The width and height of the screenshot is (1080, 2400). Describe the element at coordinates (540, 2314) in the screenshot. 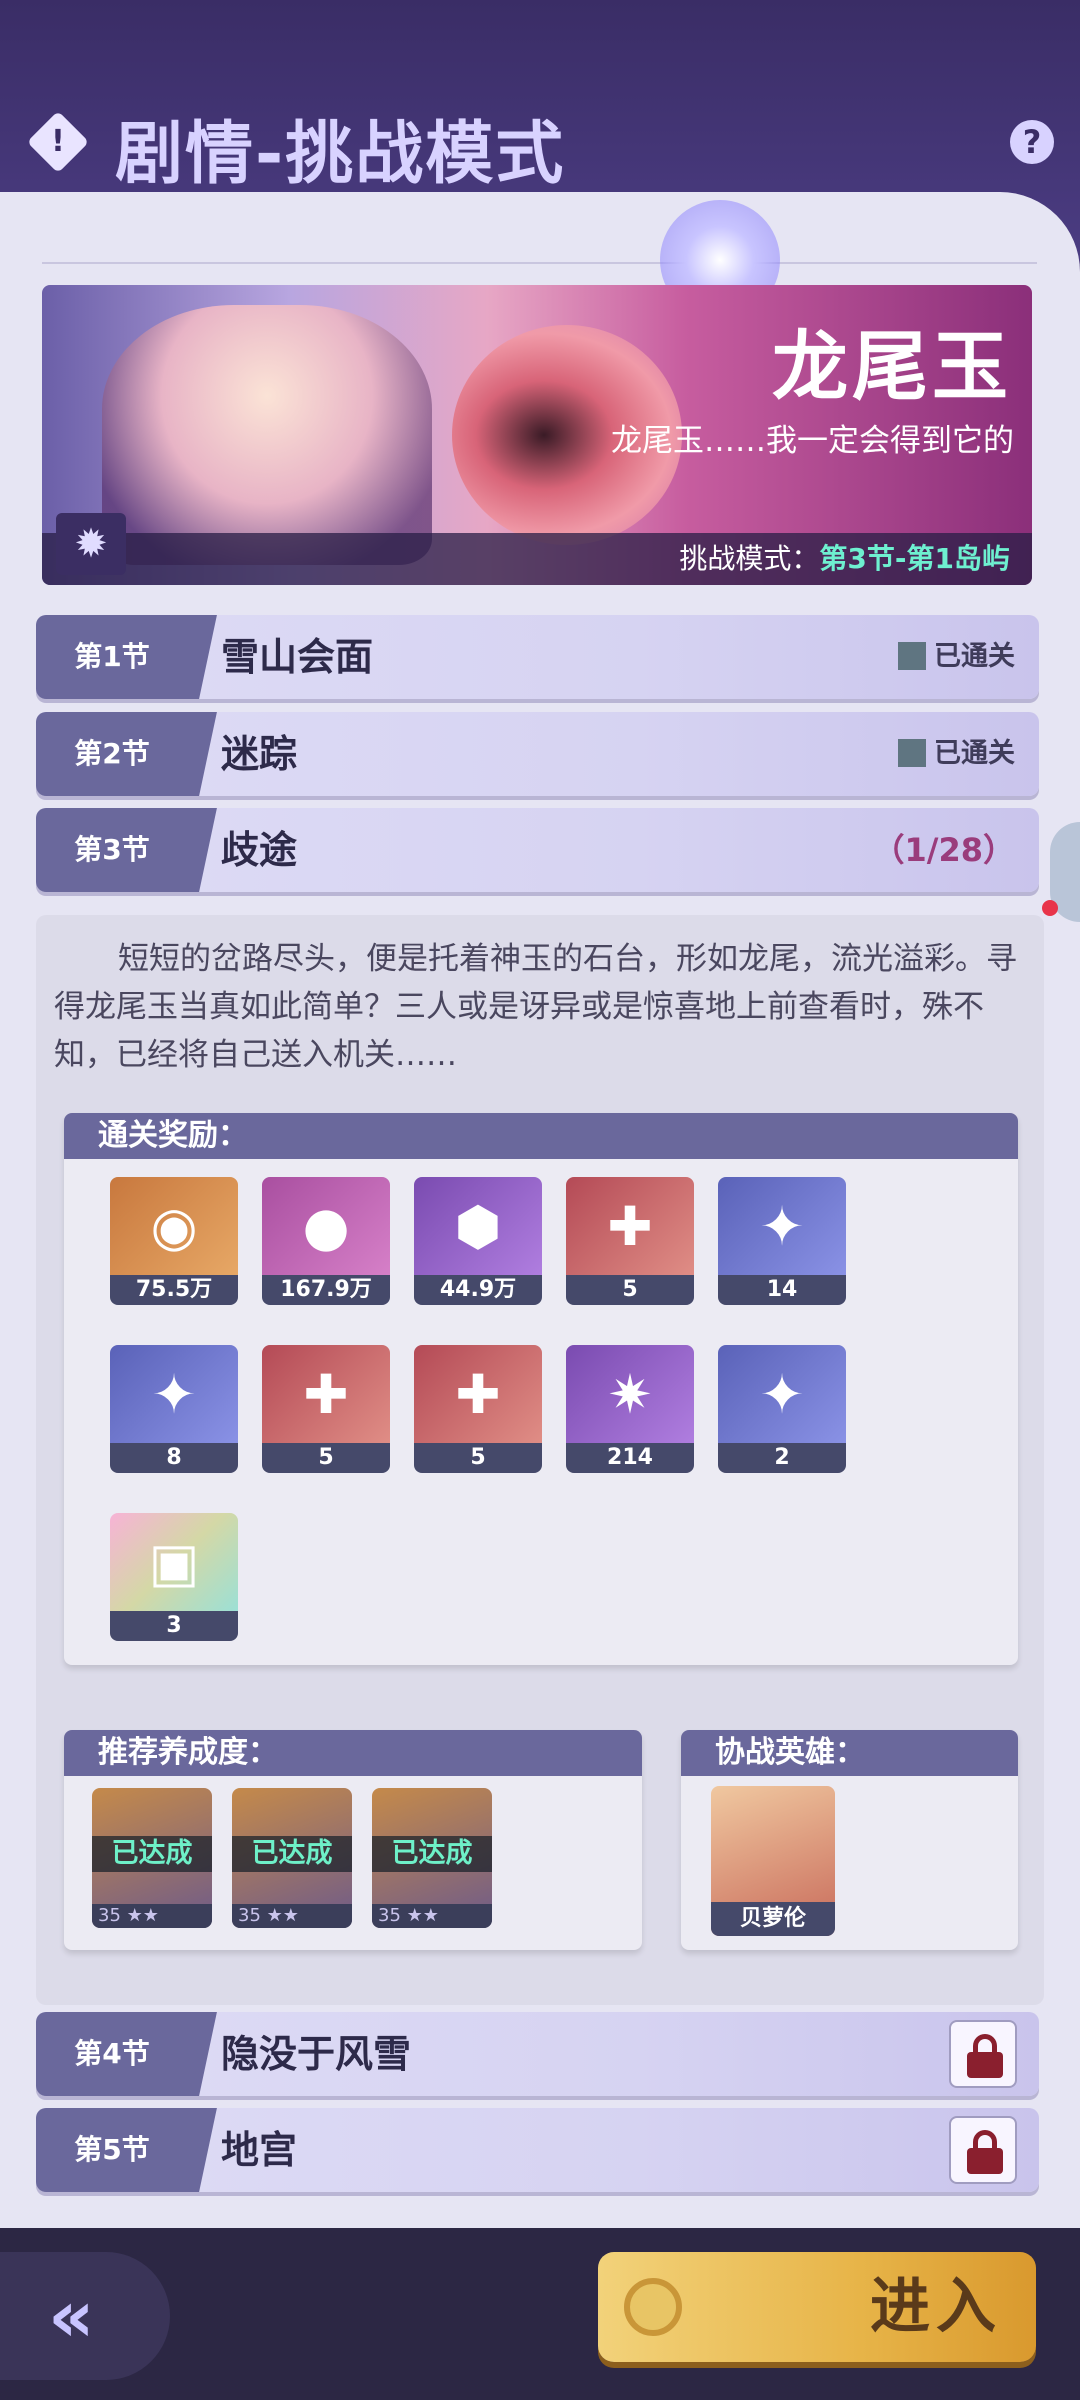

I see `bottom-bar: « 进入` at that location.